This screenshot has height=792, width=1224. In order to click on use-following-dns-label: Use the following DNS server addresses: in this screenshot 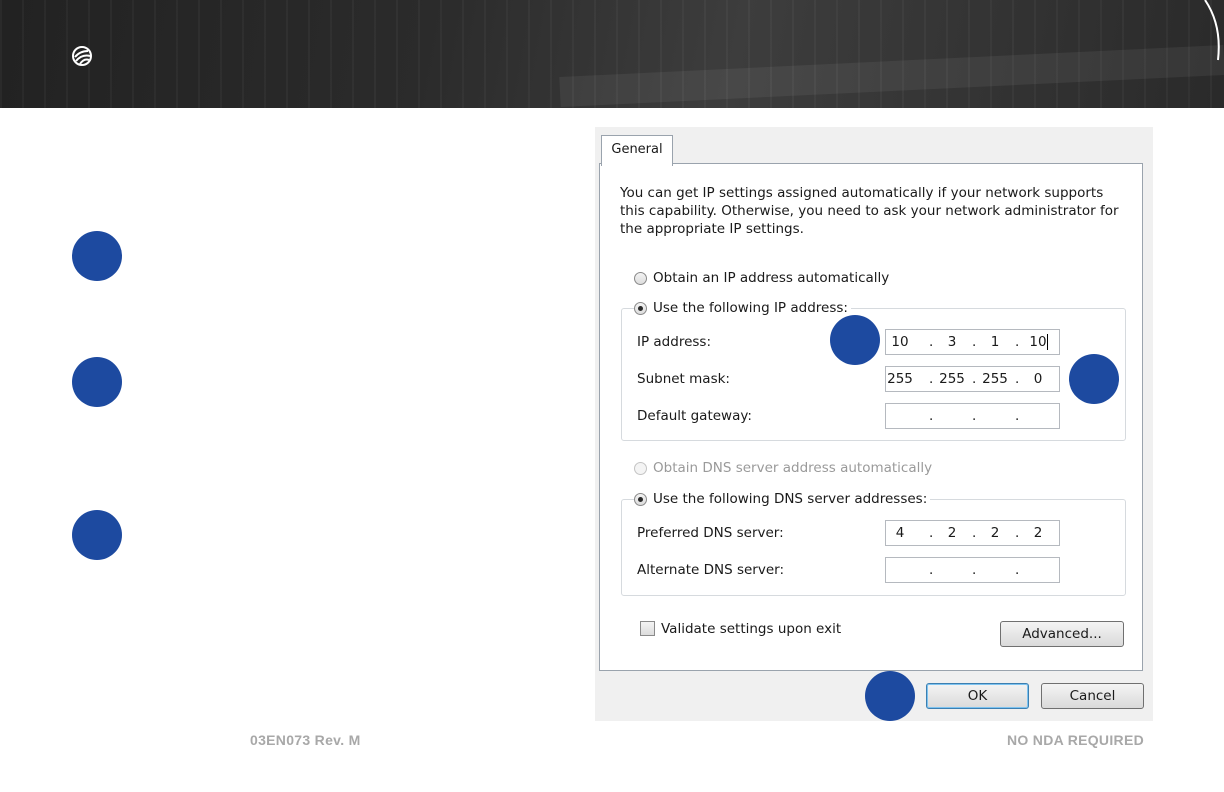, I will do `click(790, 499)`.